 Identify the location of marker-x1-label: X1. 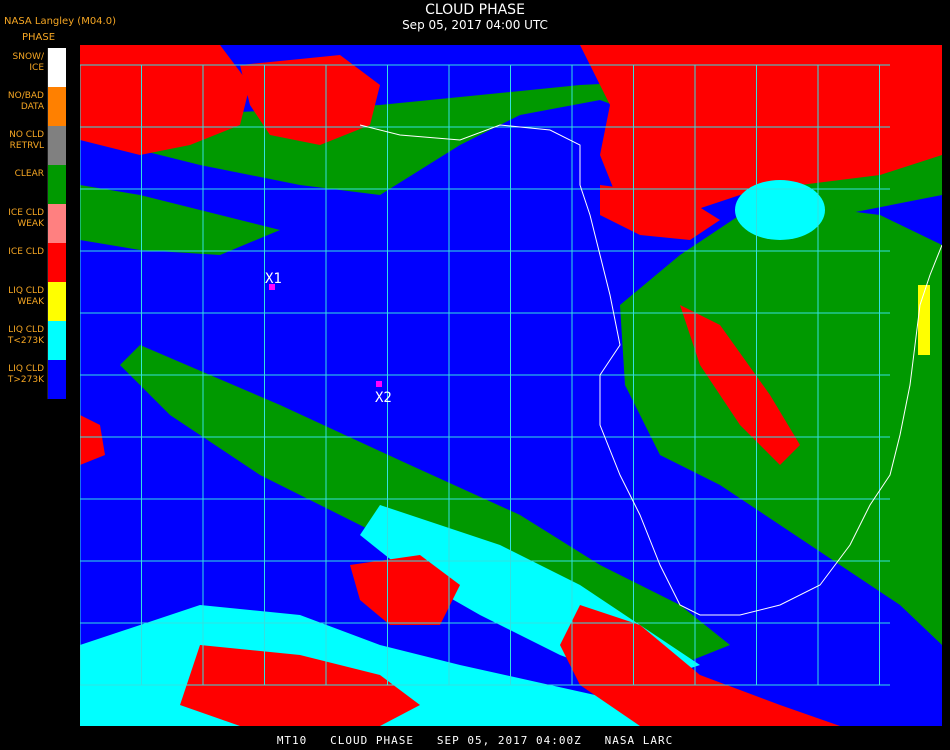
(273, 279).